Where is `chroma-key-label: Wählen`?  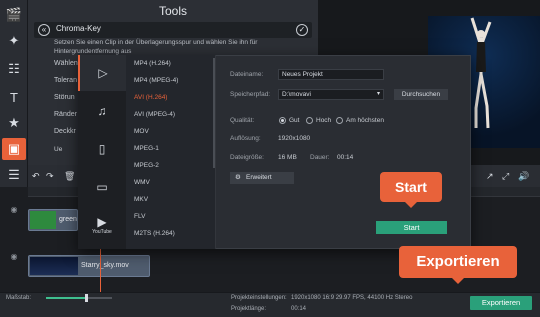
chroma-key-label: Wählen is located at coordinates (66, 63).